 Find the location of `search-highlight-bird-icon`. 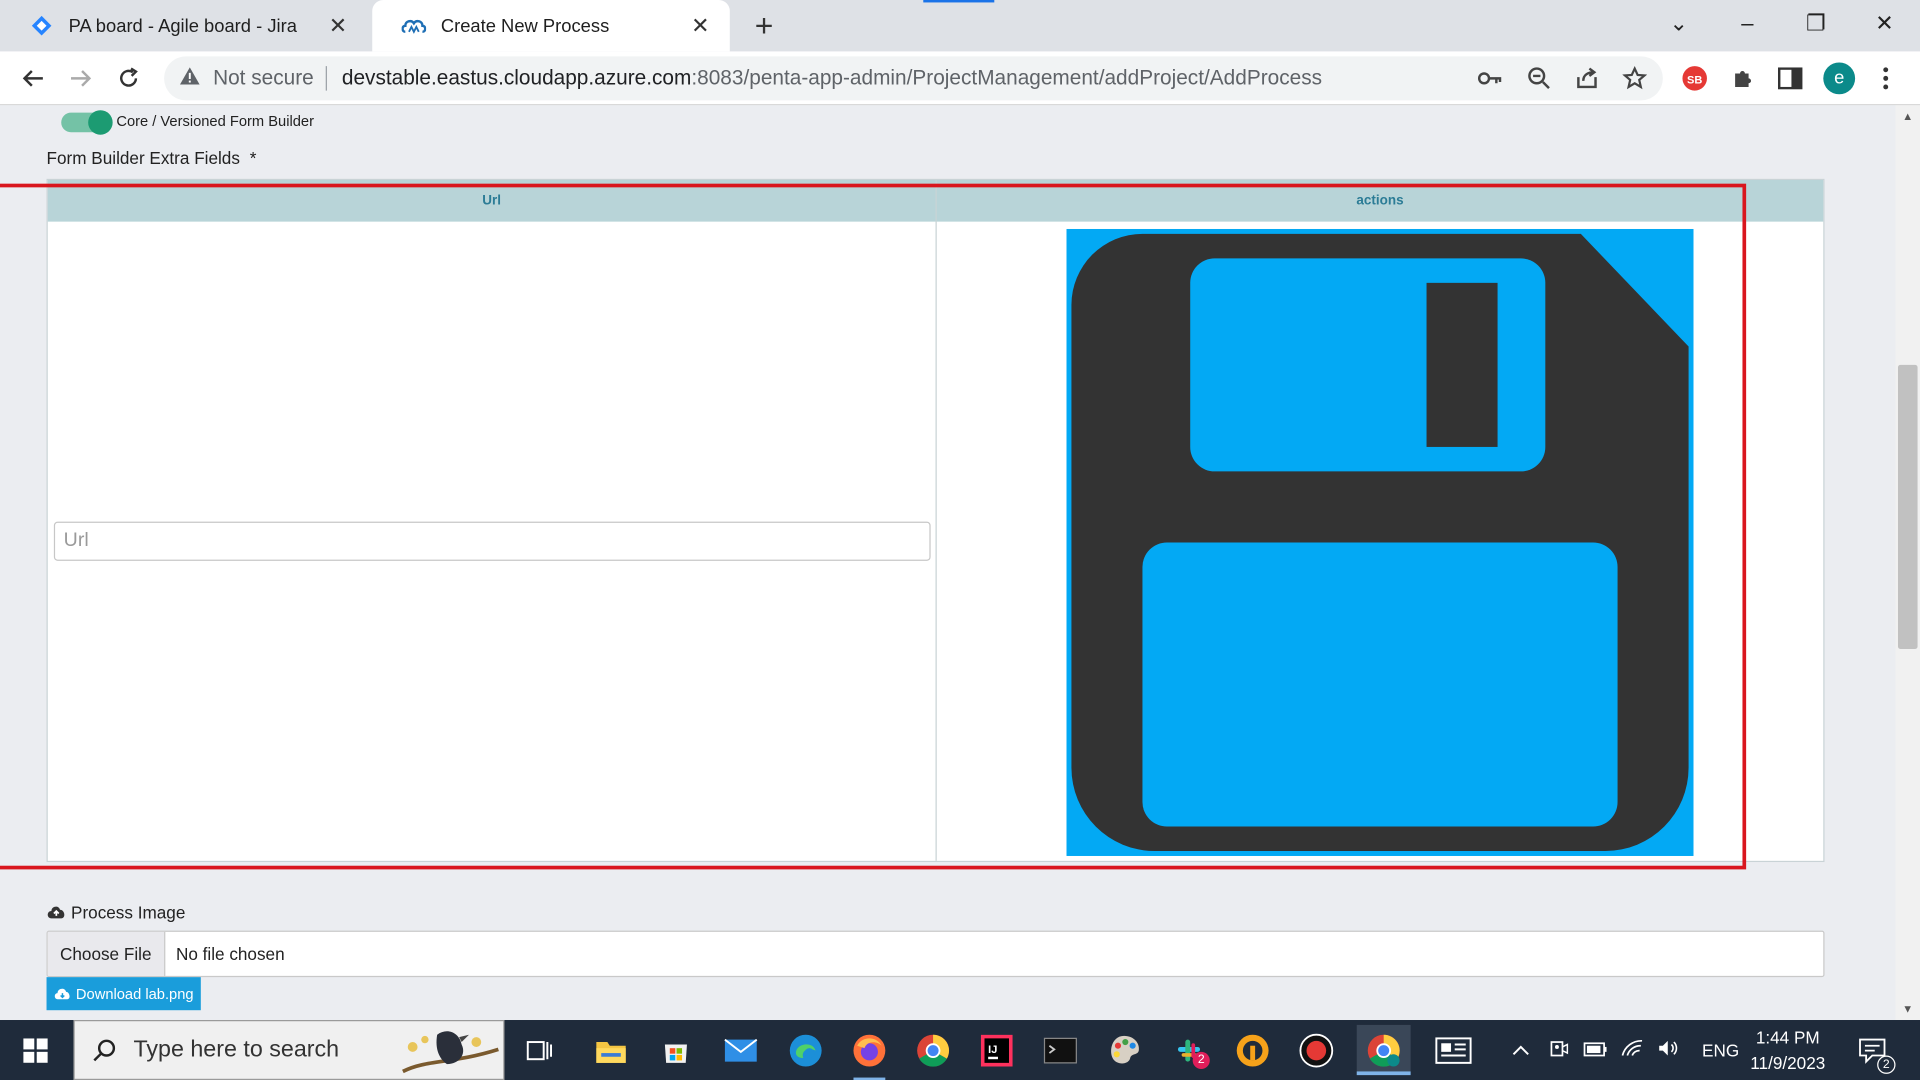

search-highlight-bird-icon is located at coordinates (450, 1052).